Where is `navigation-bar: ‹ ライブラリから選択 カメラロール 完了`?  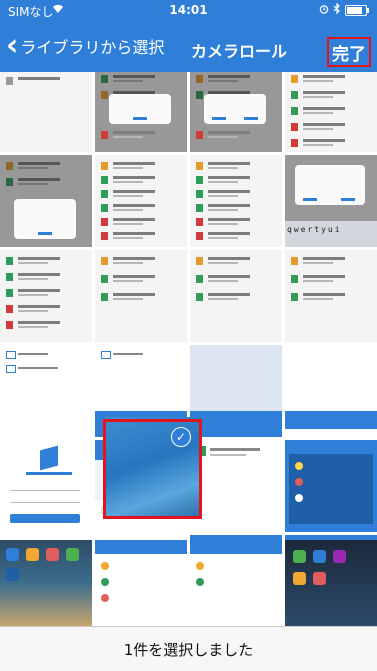 navigation-bar: ‹ ライブラリから選択 カメラロール 完了 is located at coordinates (188, 46).